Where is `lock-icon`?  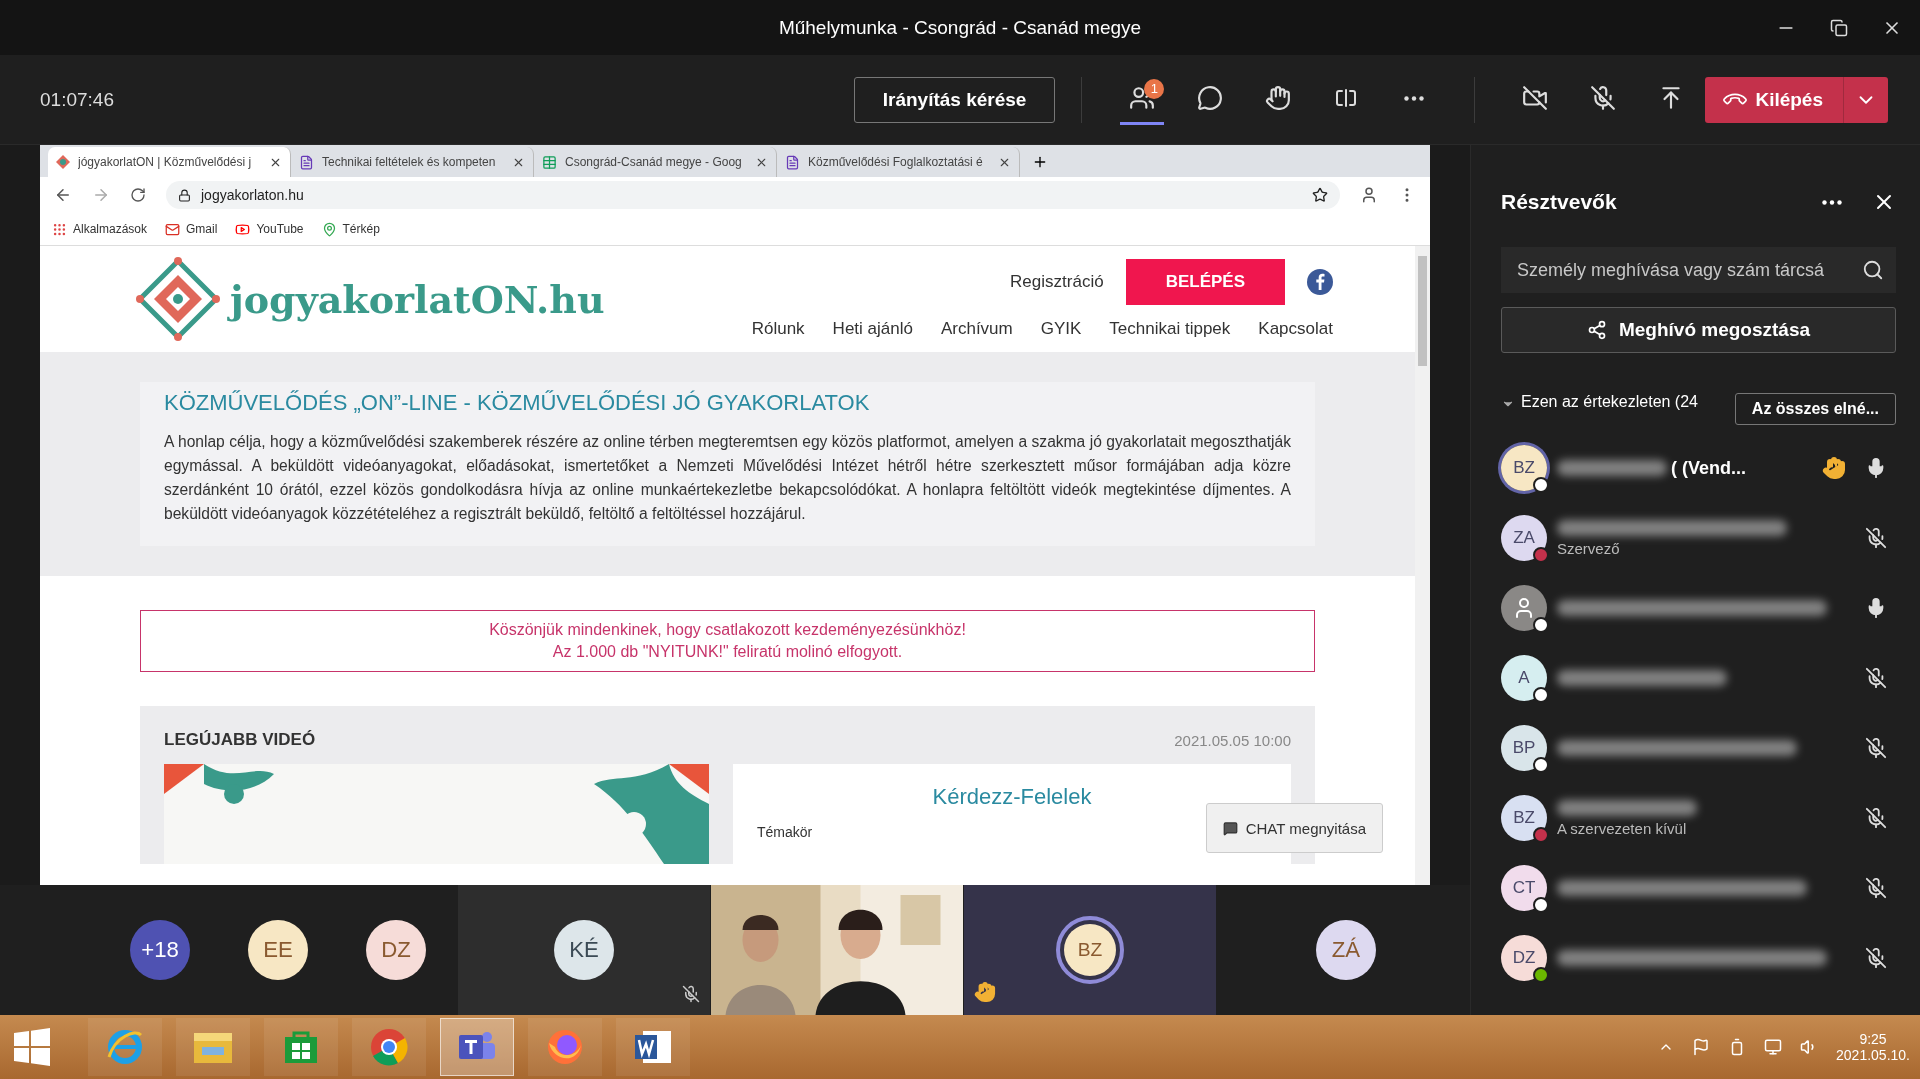
lock-icon is located at coordinates (184, 195).